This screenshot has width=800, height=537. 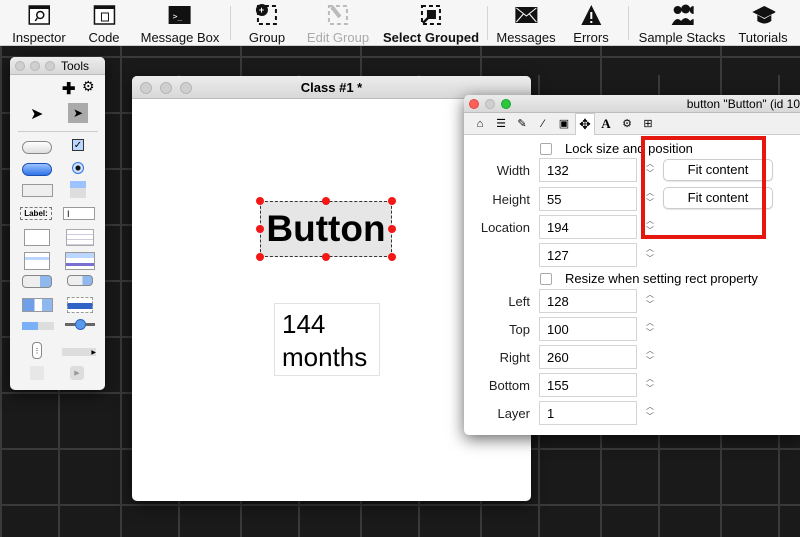 I want to click on tab-advanced-gears-icon: ⚙, so click(x=627, y=124).